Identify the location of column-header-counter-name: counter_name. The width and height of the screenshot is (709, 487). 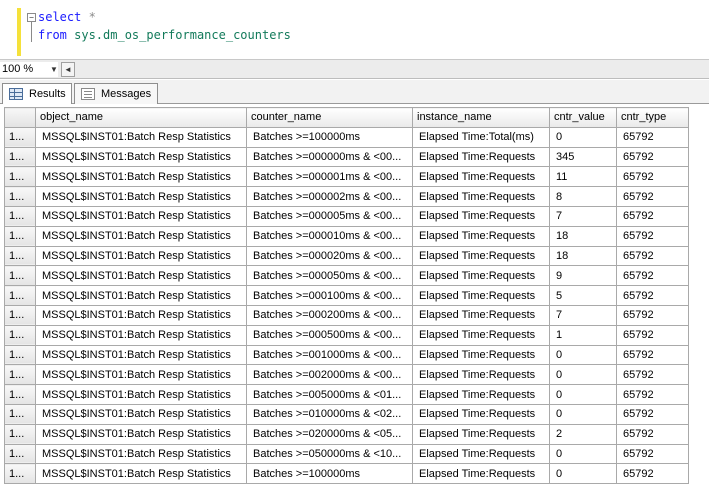
(329, 117).